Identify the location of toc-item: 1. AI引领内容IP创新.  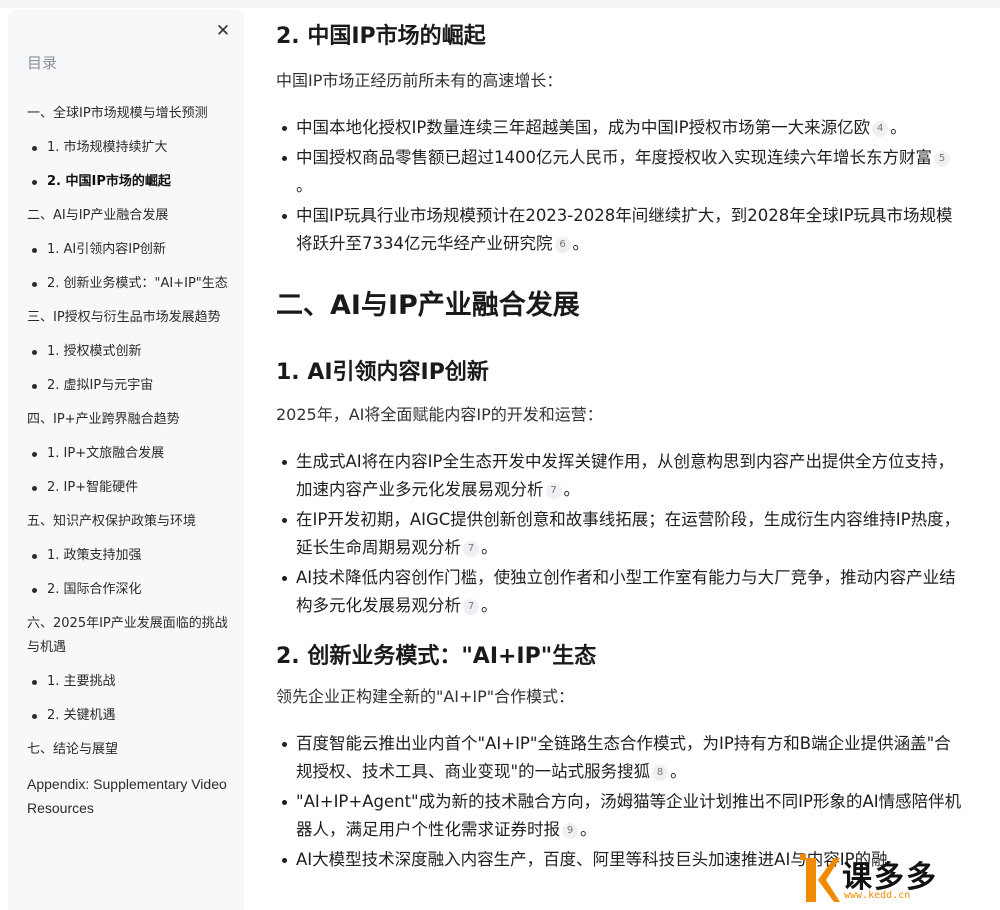
(129, 250).